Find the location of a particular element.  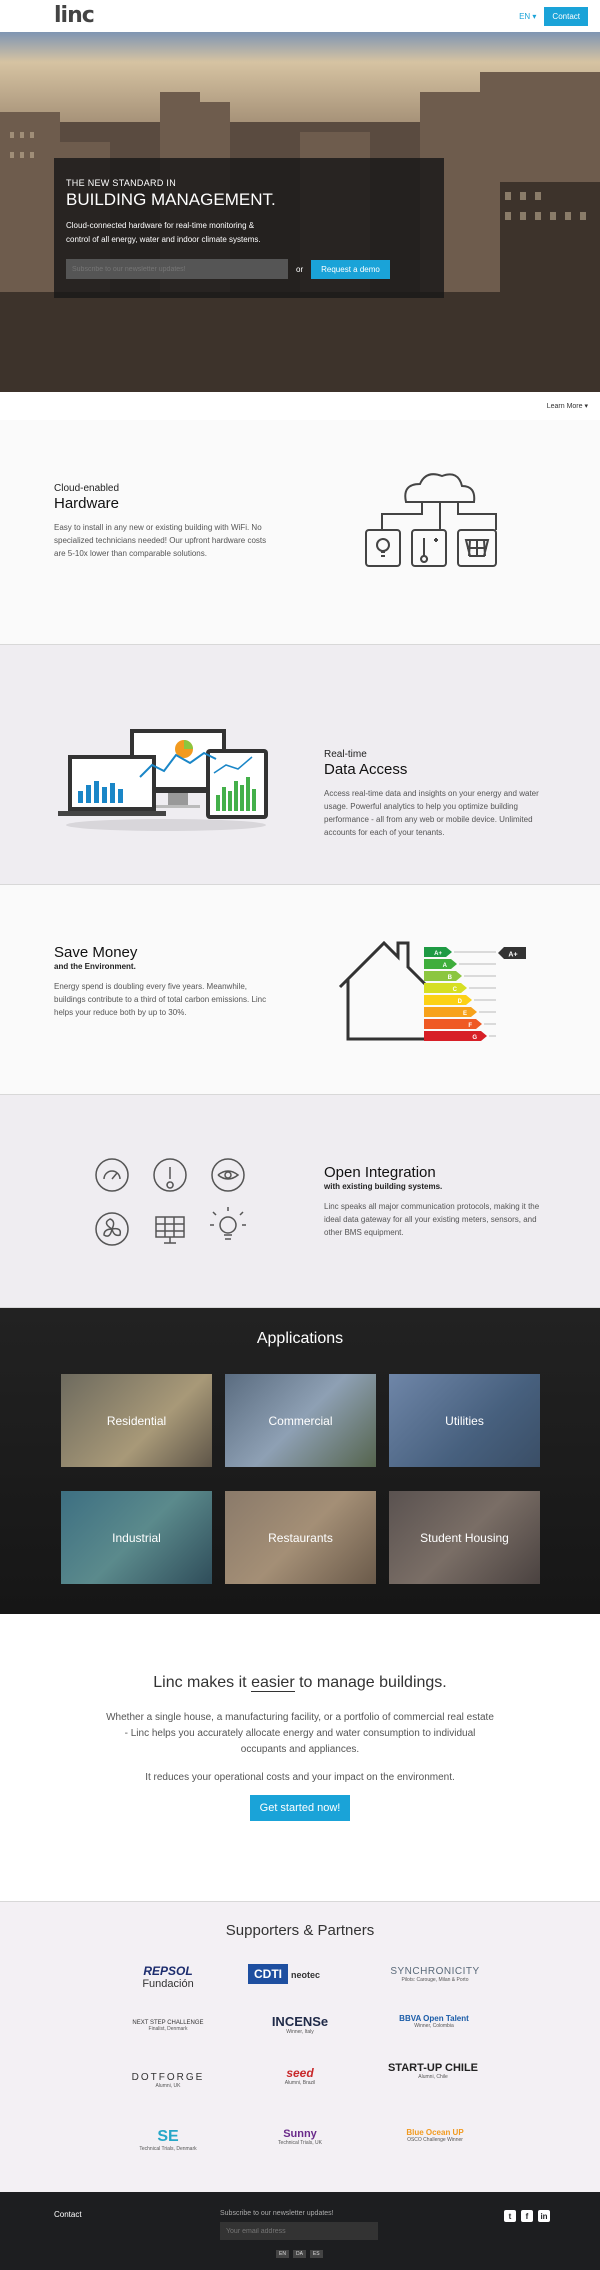

newsletter-input is located at coordinates (177, 269).